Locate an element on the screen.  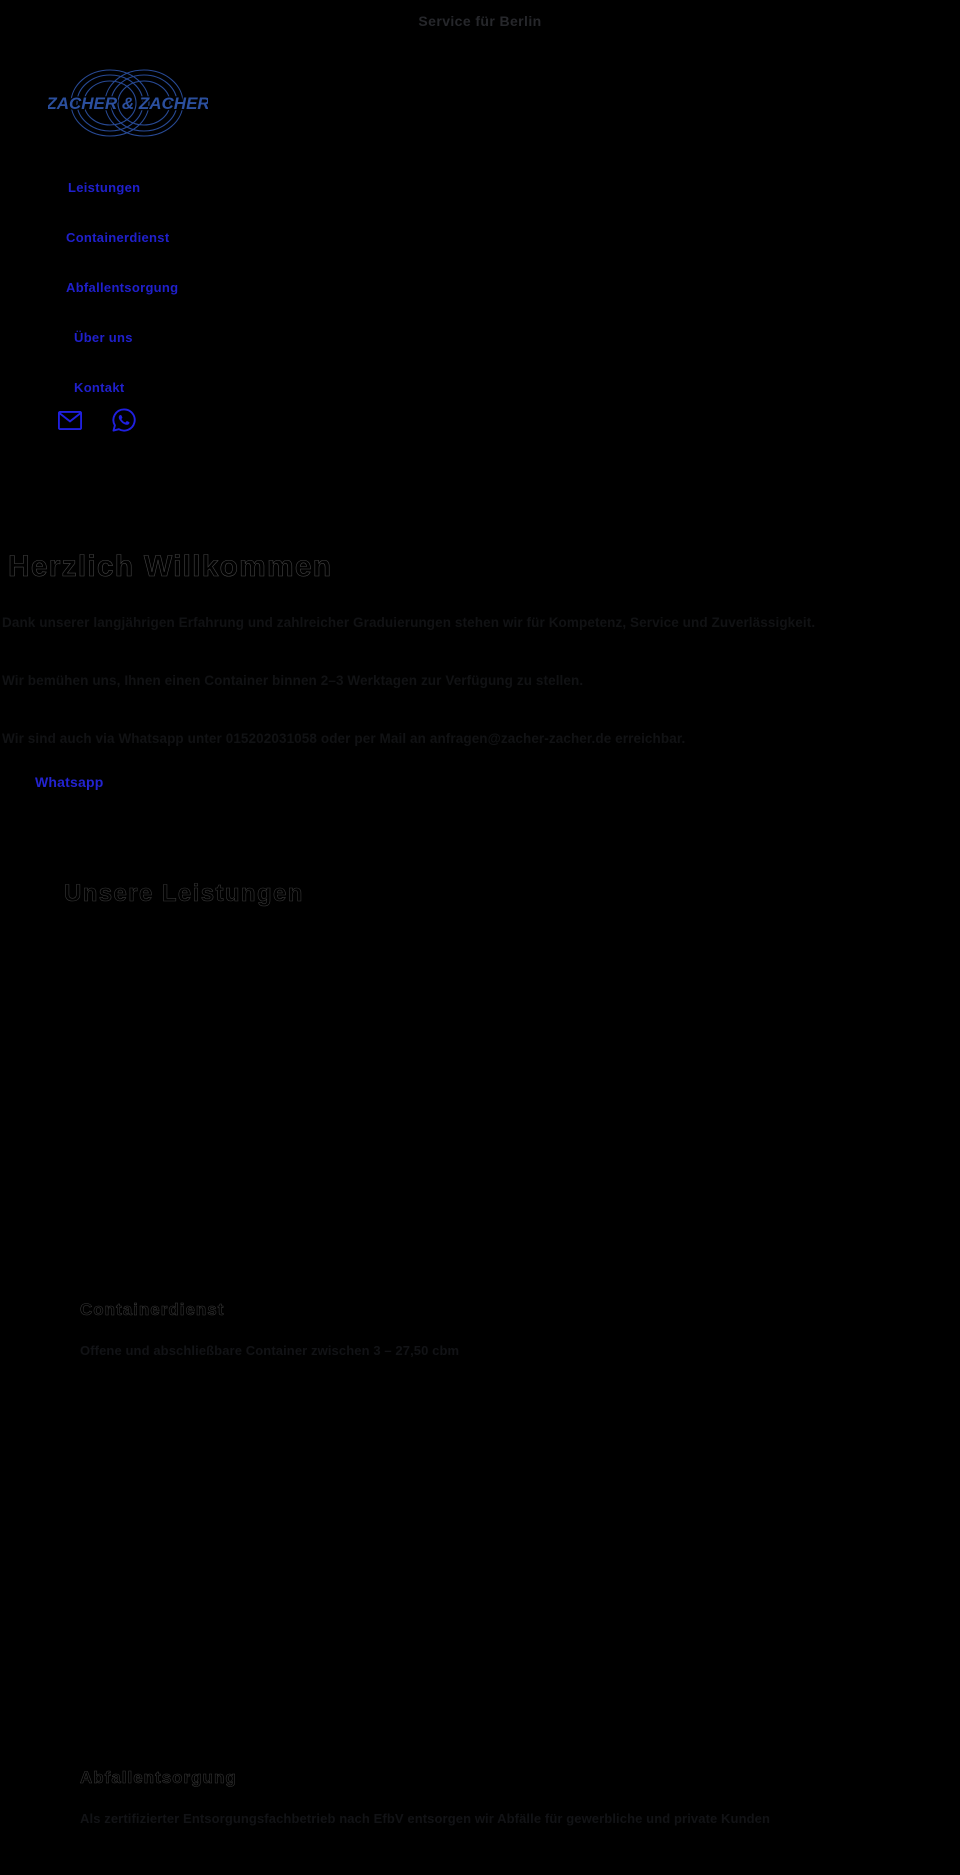
hero-heading: Herzlich Willkommen is located at coordinates (170, 567).